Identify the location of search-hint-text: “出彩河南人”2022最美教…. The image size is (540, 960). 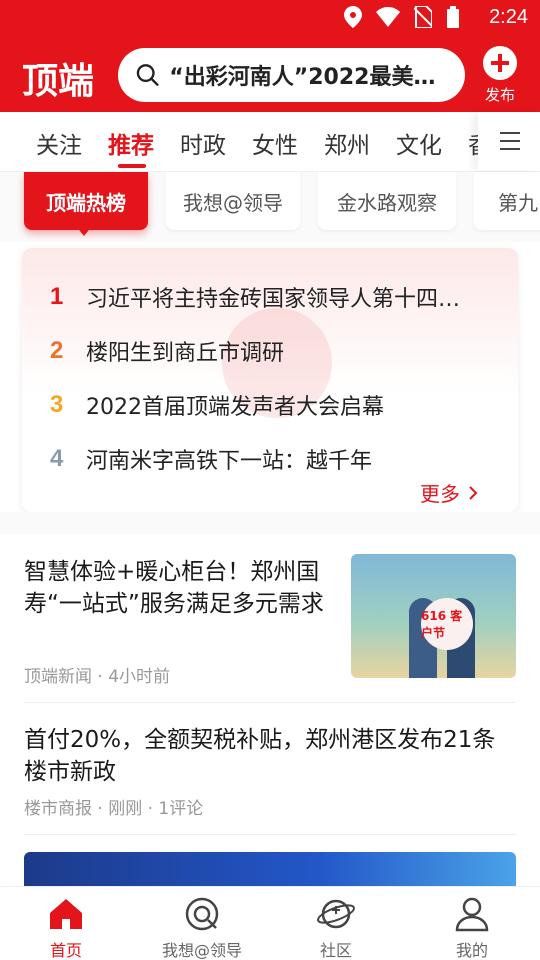
(309, 77).